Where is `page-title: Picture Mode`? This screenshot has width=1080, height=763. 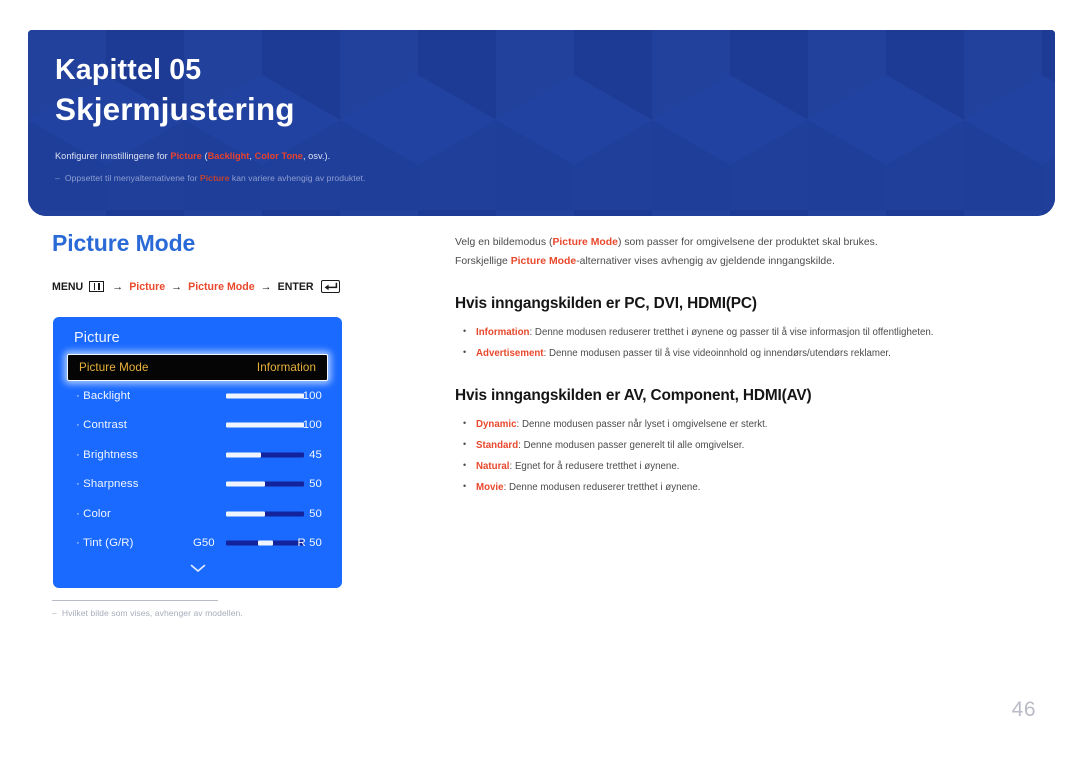 page-title: Picture Mode is located at coordinates (124, 243).